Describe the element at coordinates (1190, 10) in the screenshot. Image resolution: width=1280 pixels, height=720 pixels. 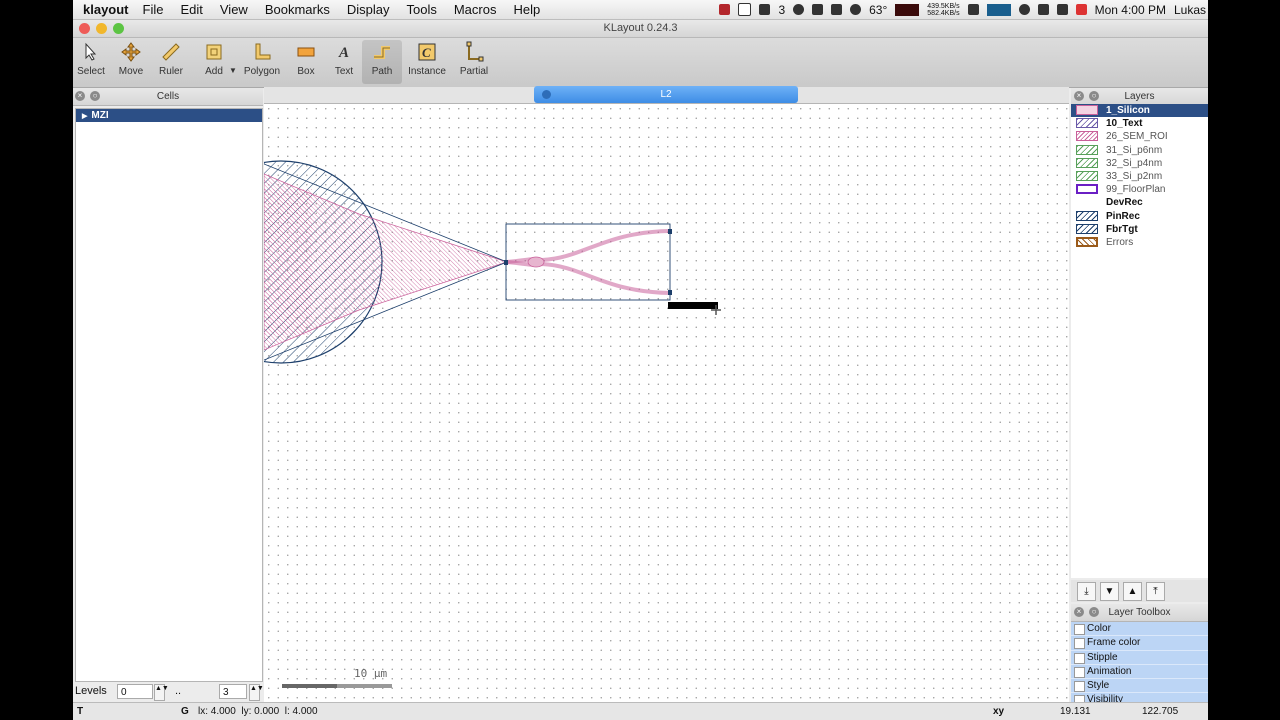
I see `user-name: Lukas` at that location.